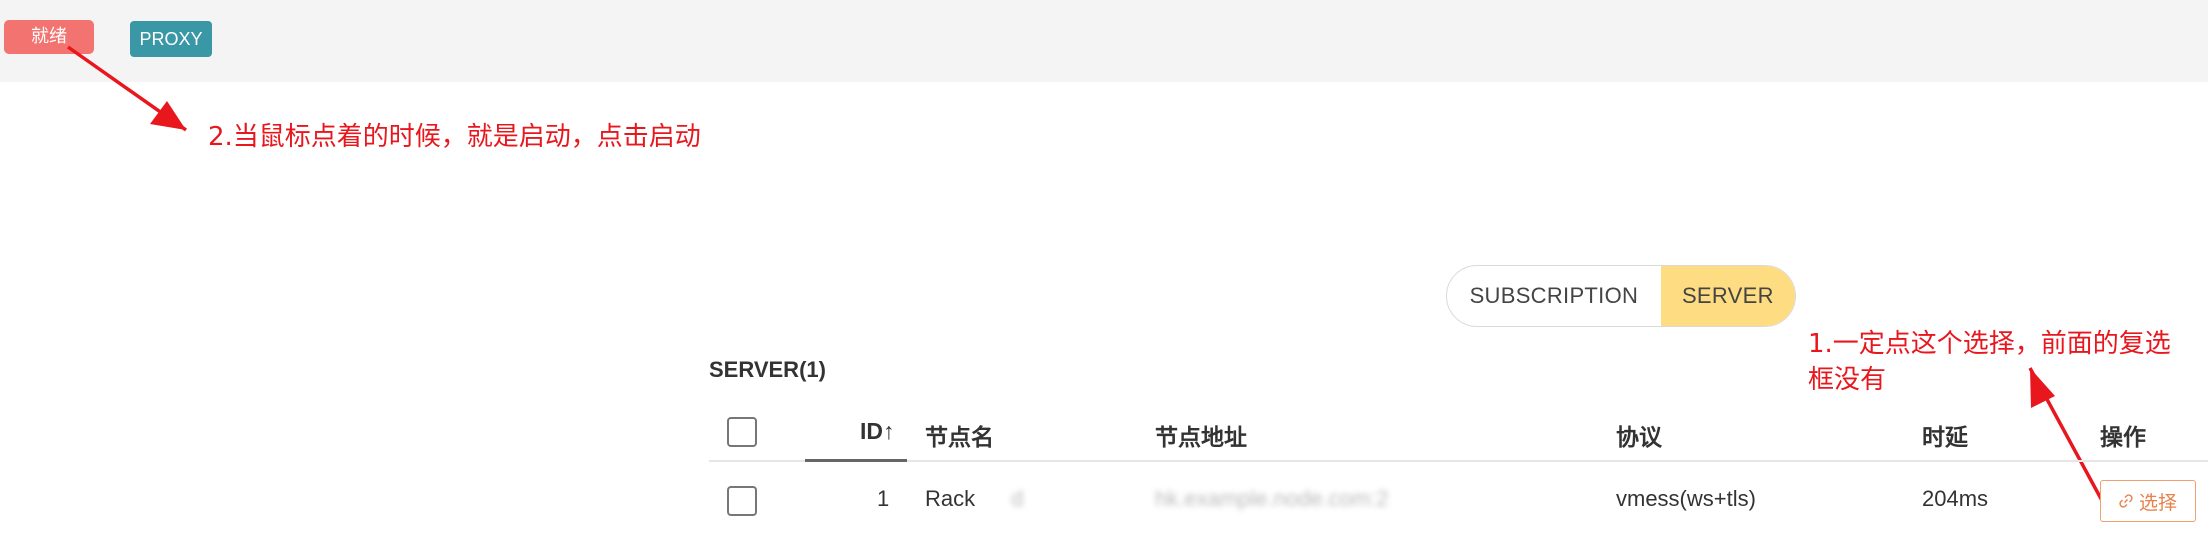 The image size is (2208, 537). I want to click on row-node-name: Rack d, so click(974, 499).